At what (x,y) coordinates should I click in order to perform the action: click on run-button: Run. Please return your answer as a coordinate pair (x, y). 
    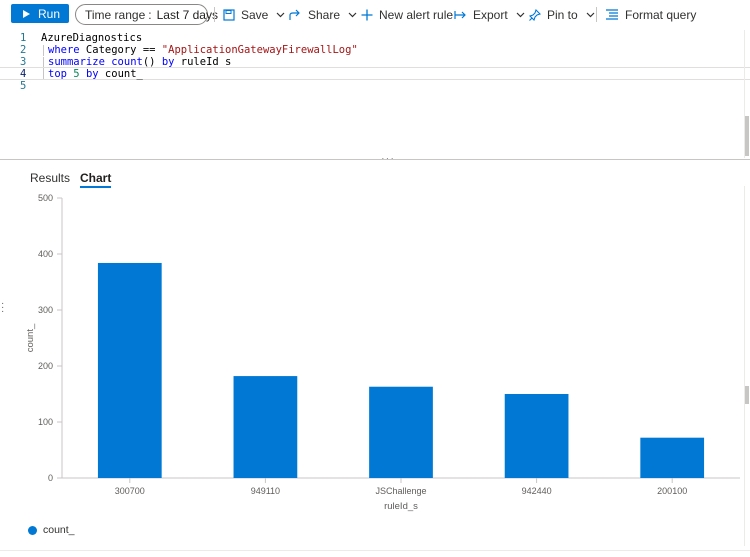
    Looking at the image, I should click on (40, 13).